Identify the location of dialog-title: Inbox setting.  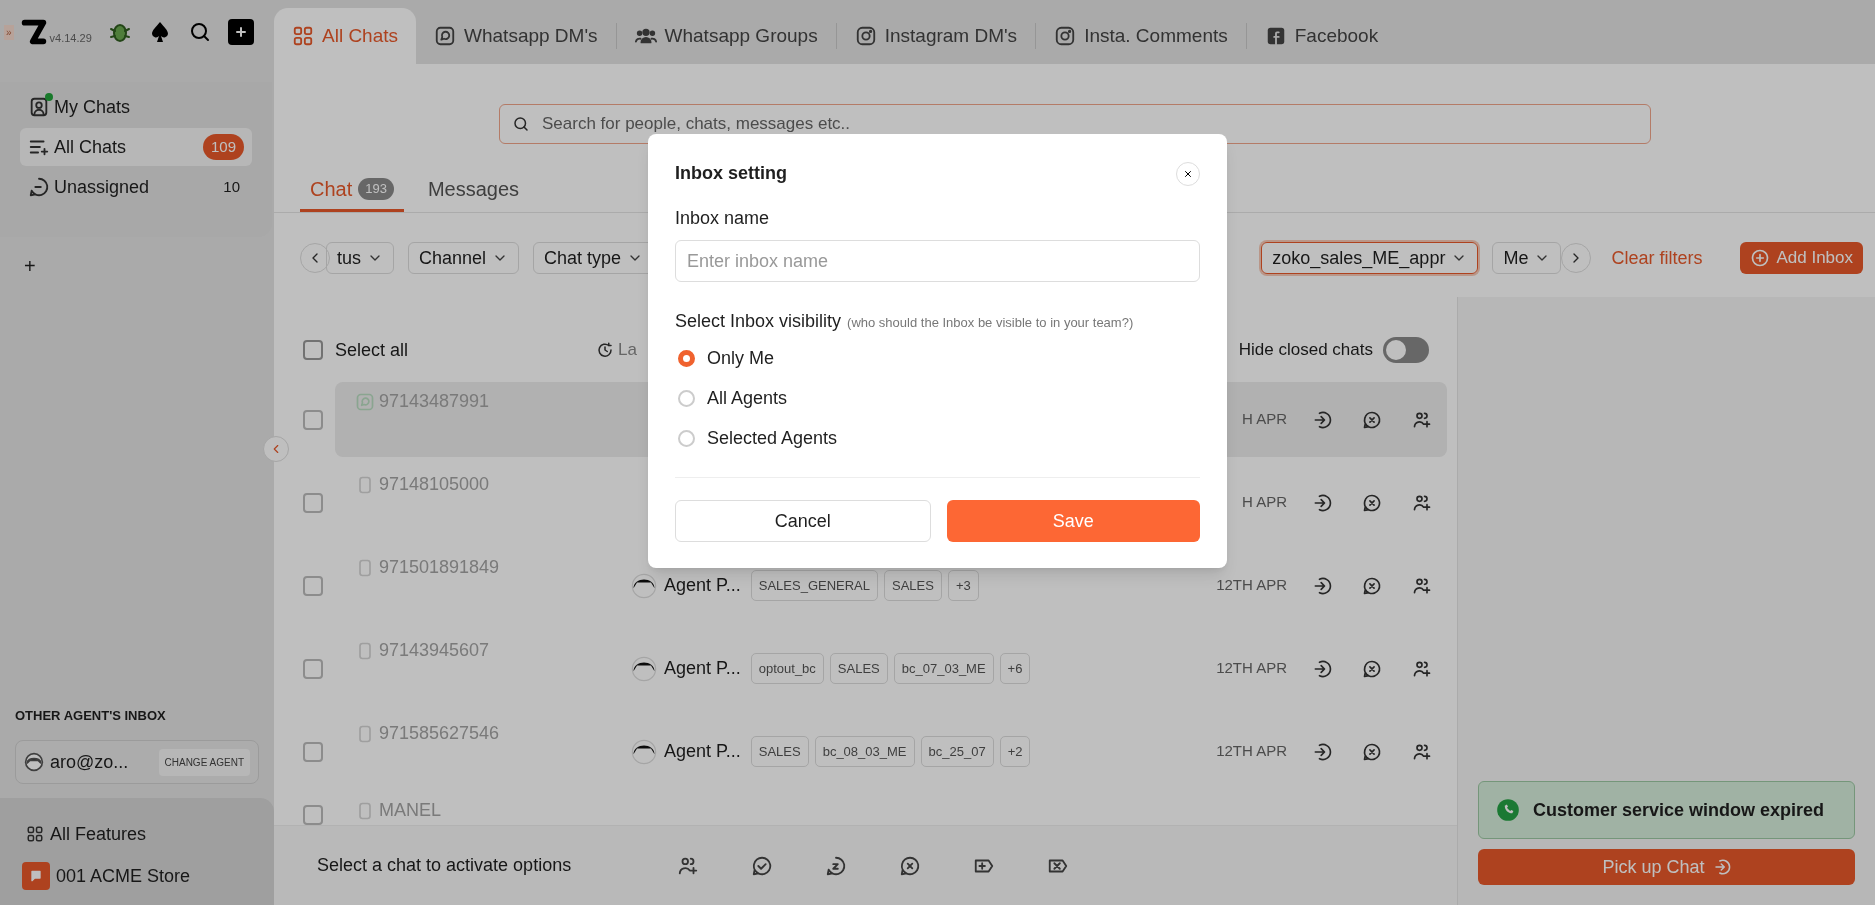
(731, 173).